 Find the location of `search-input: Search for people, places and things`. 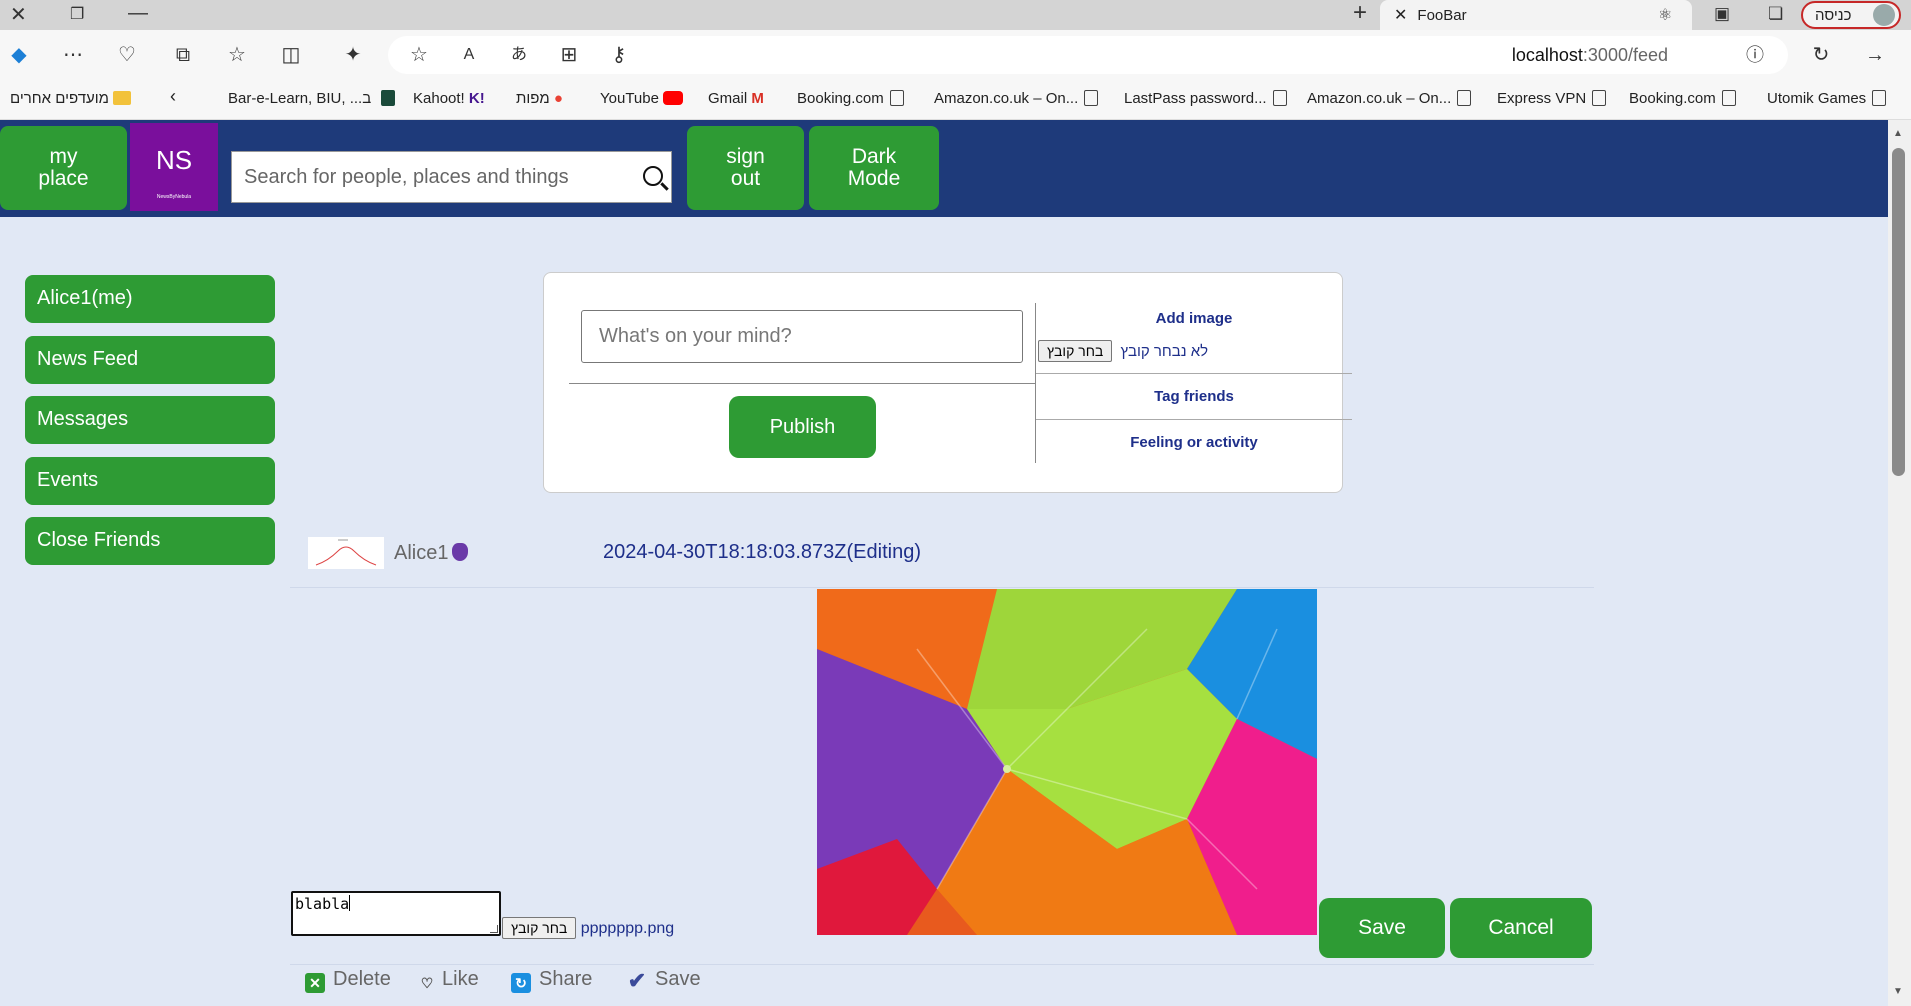

search-input: Search for people, places and things is located at coordinates (451, 177).